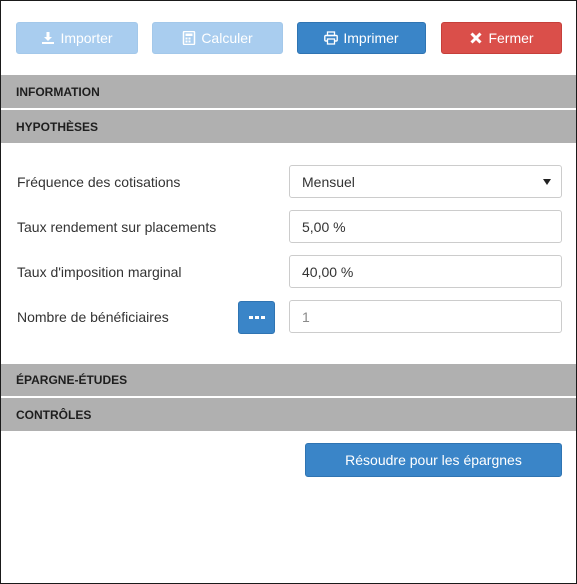  I want to click on caret-down-icon, so click(547, 182).